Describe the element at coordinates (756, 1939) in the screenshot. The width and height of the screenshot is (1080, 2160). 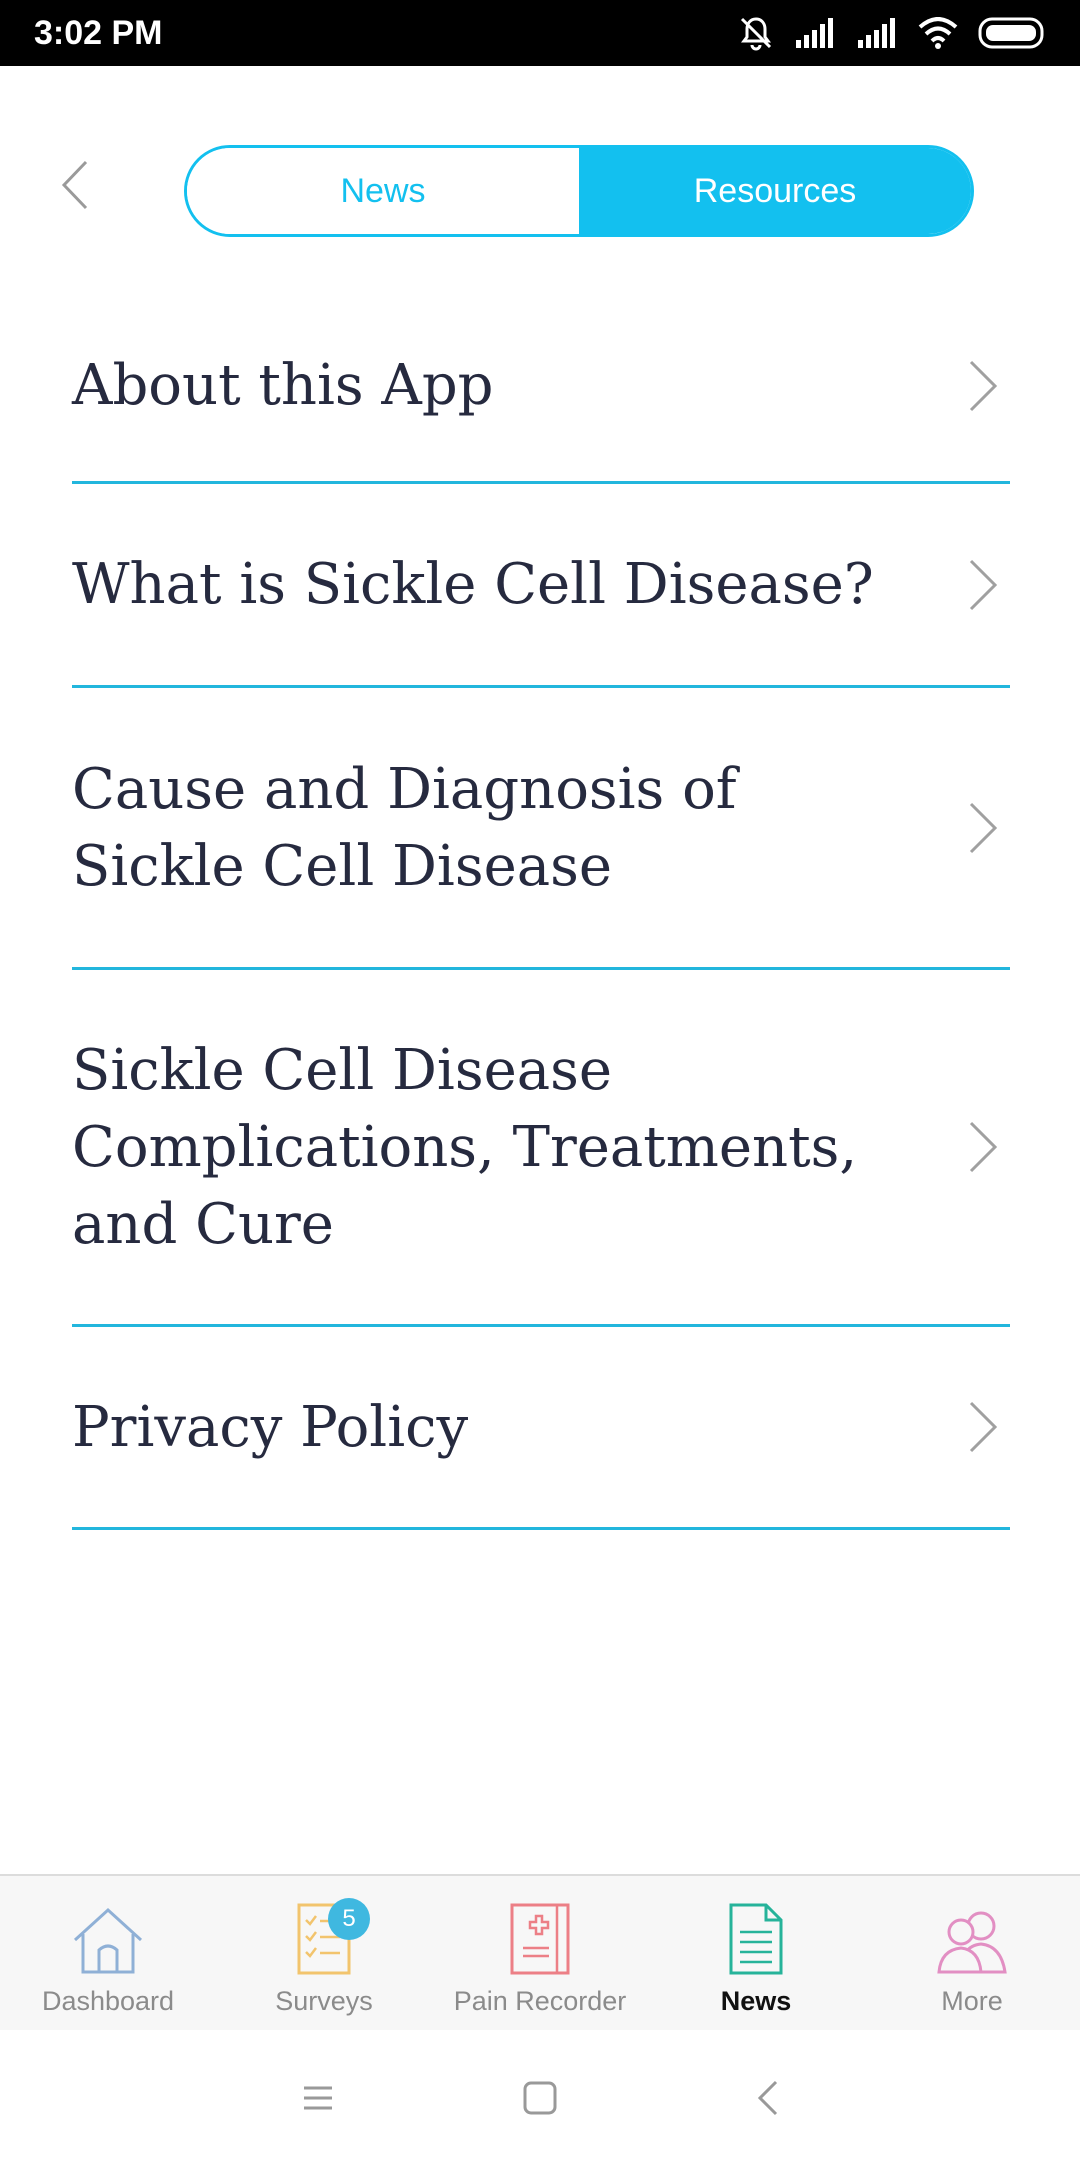
I see `document-icon` at that location.